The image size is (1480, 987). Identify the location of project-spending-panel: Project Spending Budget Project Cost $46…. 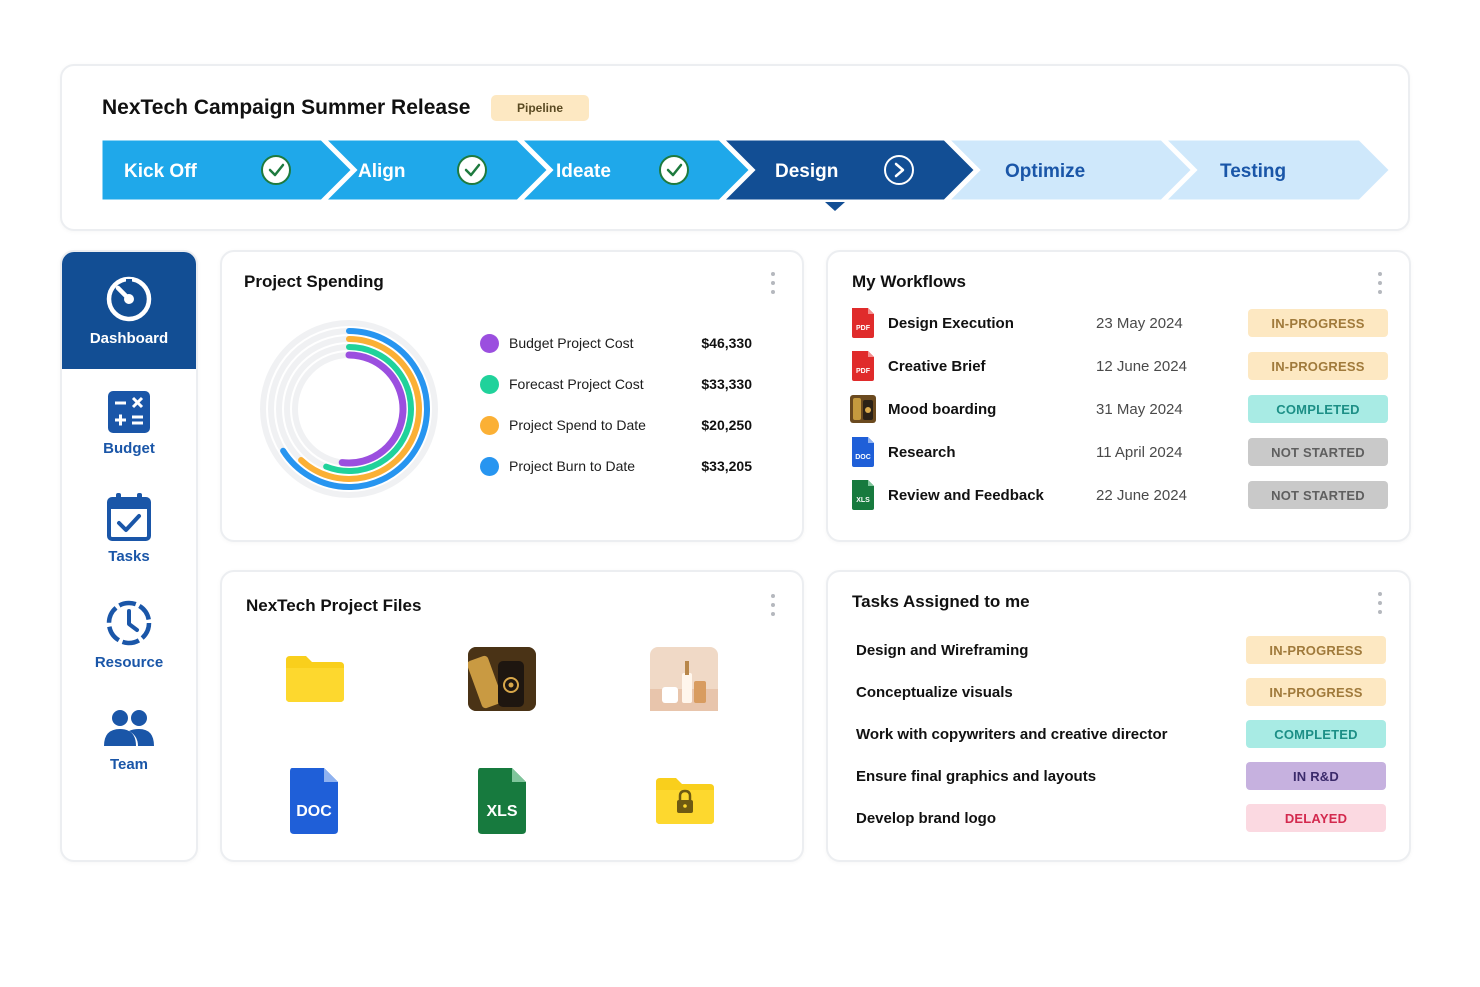
(512, 396).